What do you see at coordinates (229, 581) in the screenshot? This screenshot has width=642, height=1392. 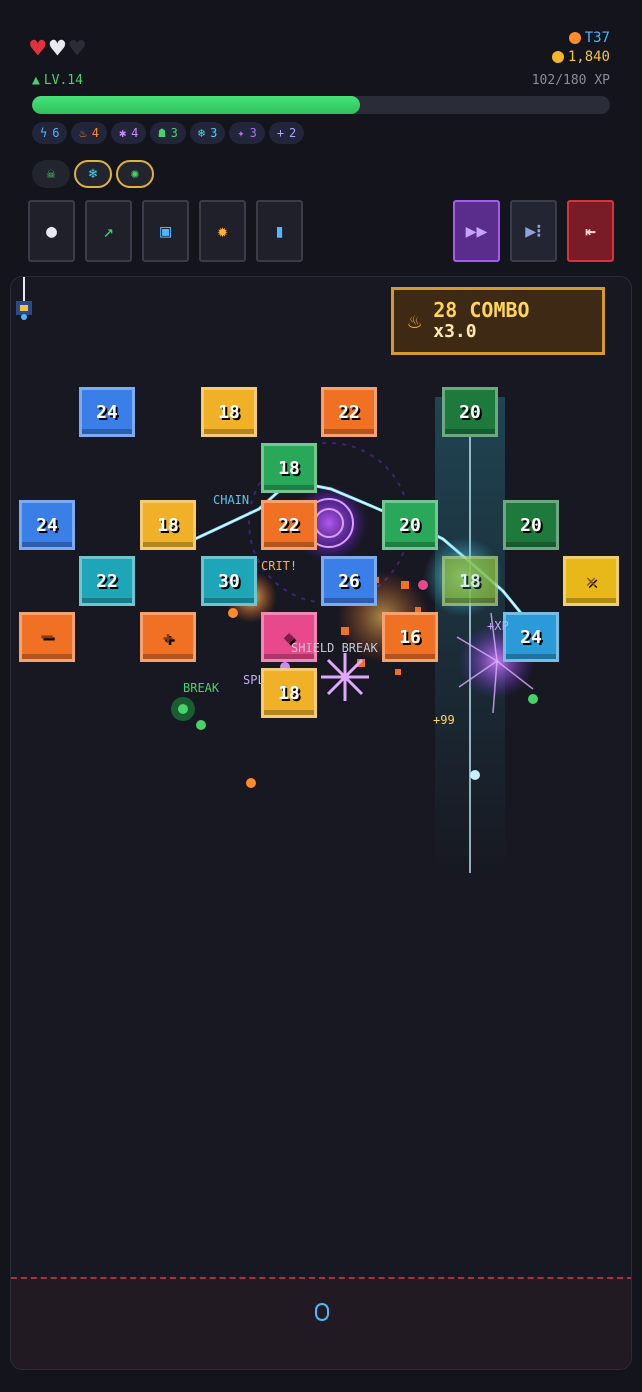 I see `brick: 30` at bounding box center [229, 581].